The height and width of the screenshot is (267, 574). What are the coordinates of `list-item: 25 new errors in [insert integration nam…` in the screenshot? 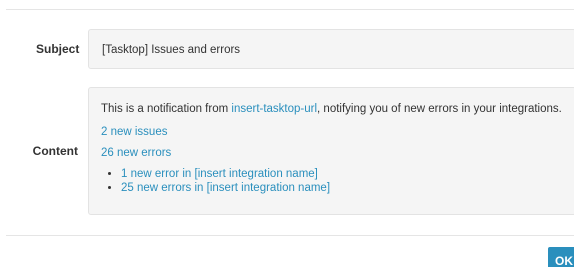 It's located at (341, 188).